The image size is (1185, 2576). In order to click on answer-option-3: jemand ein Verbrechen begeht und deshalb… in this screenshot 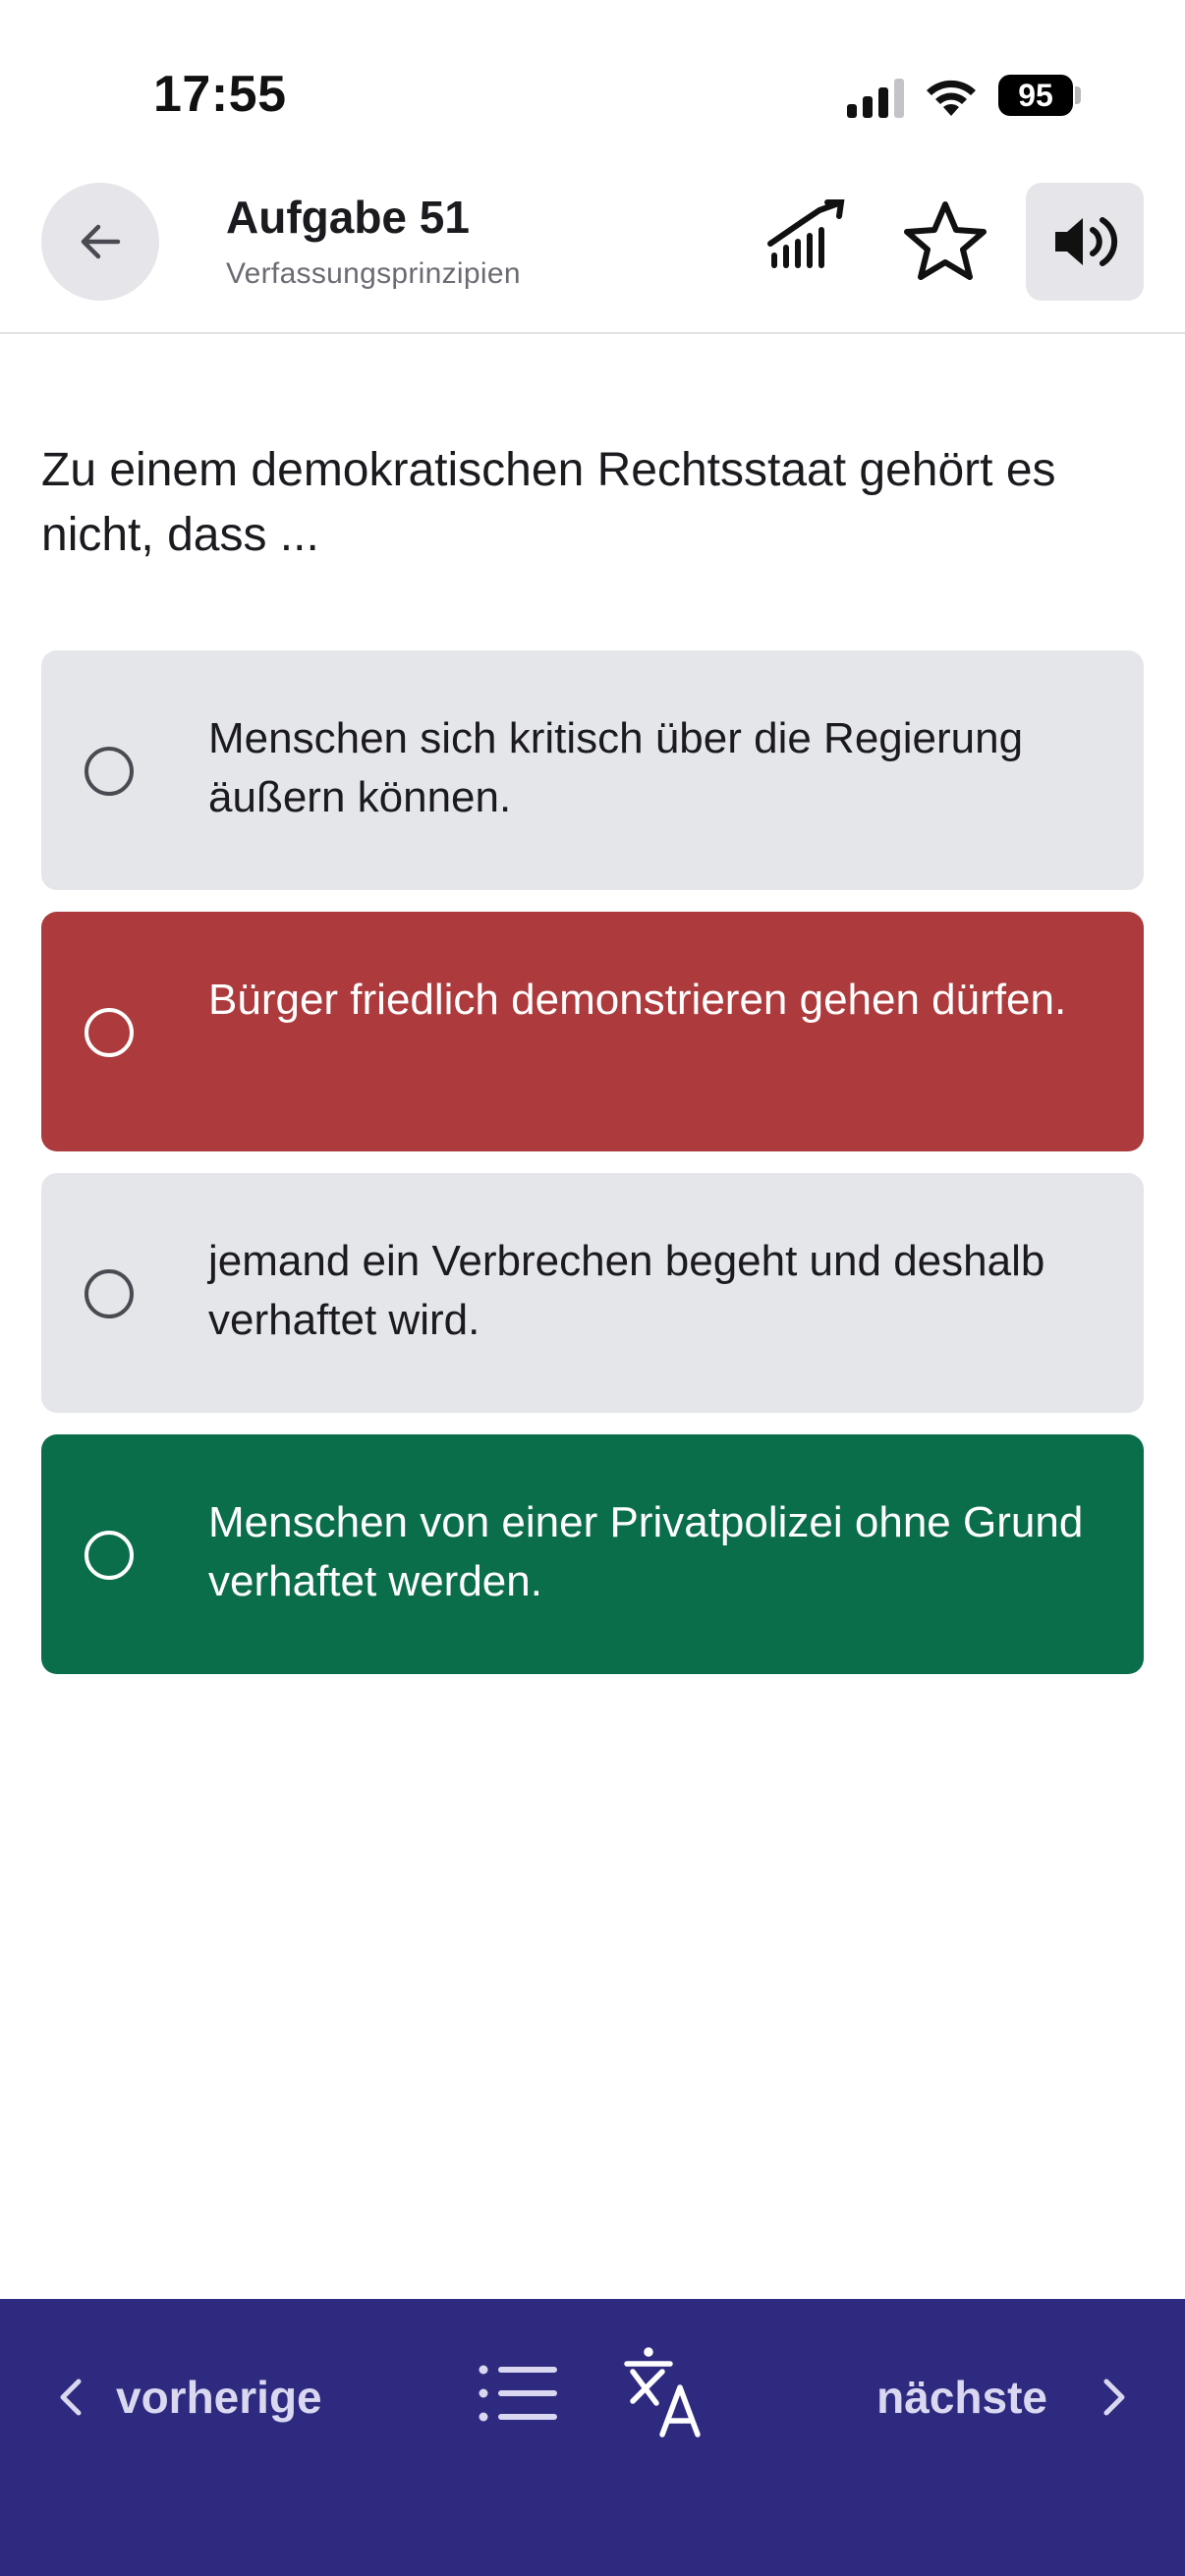, I will do `click(592, 1293)`.